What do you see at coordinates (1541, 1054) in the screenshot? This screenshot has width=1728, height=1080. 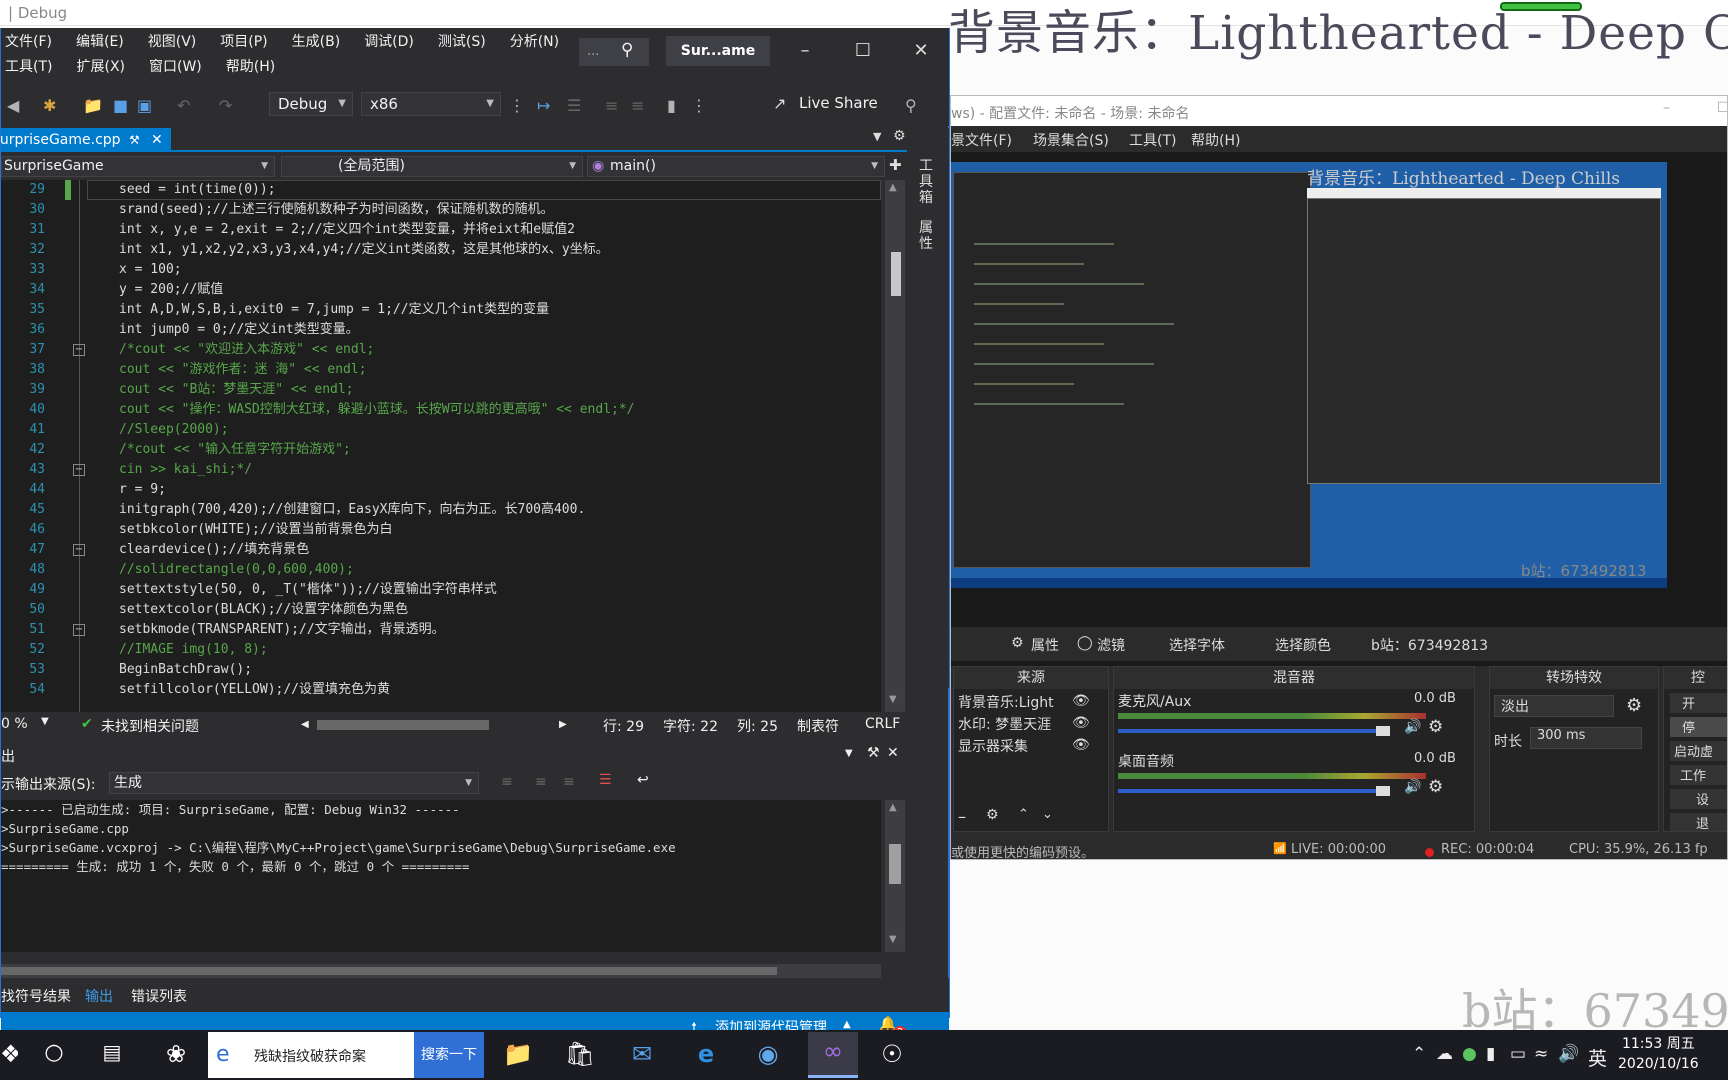 I see `wifi-icon: ≈` at bounding box center [1541, 1054].